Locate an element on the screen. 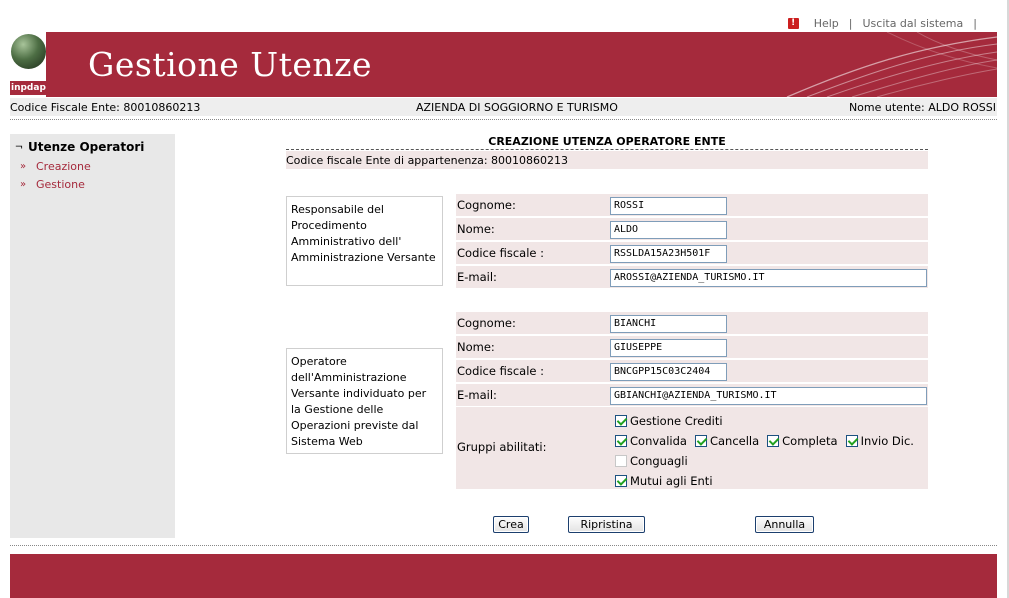  conguagli-label: Conguagli is located at coordinates (659, 461).